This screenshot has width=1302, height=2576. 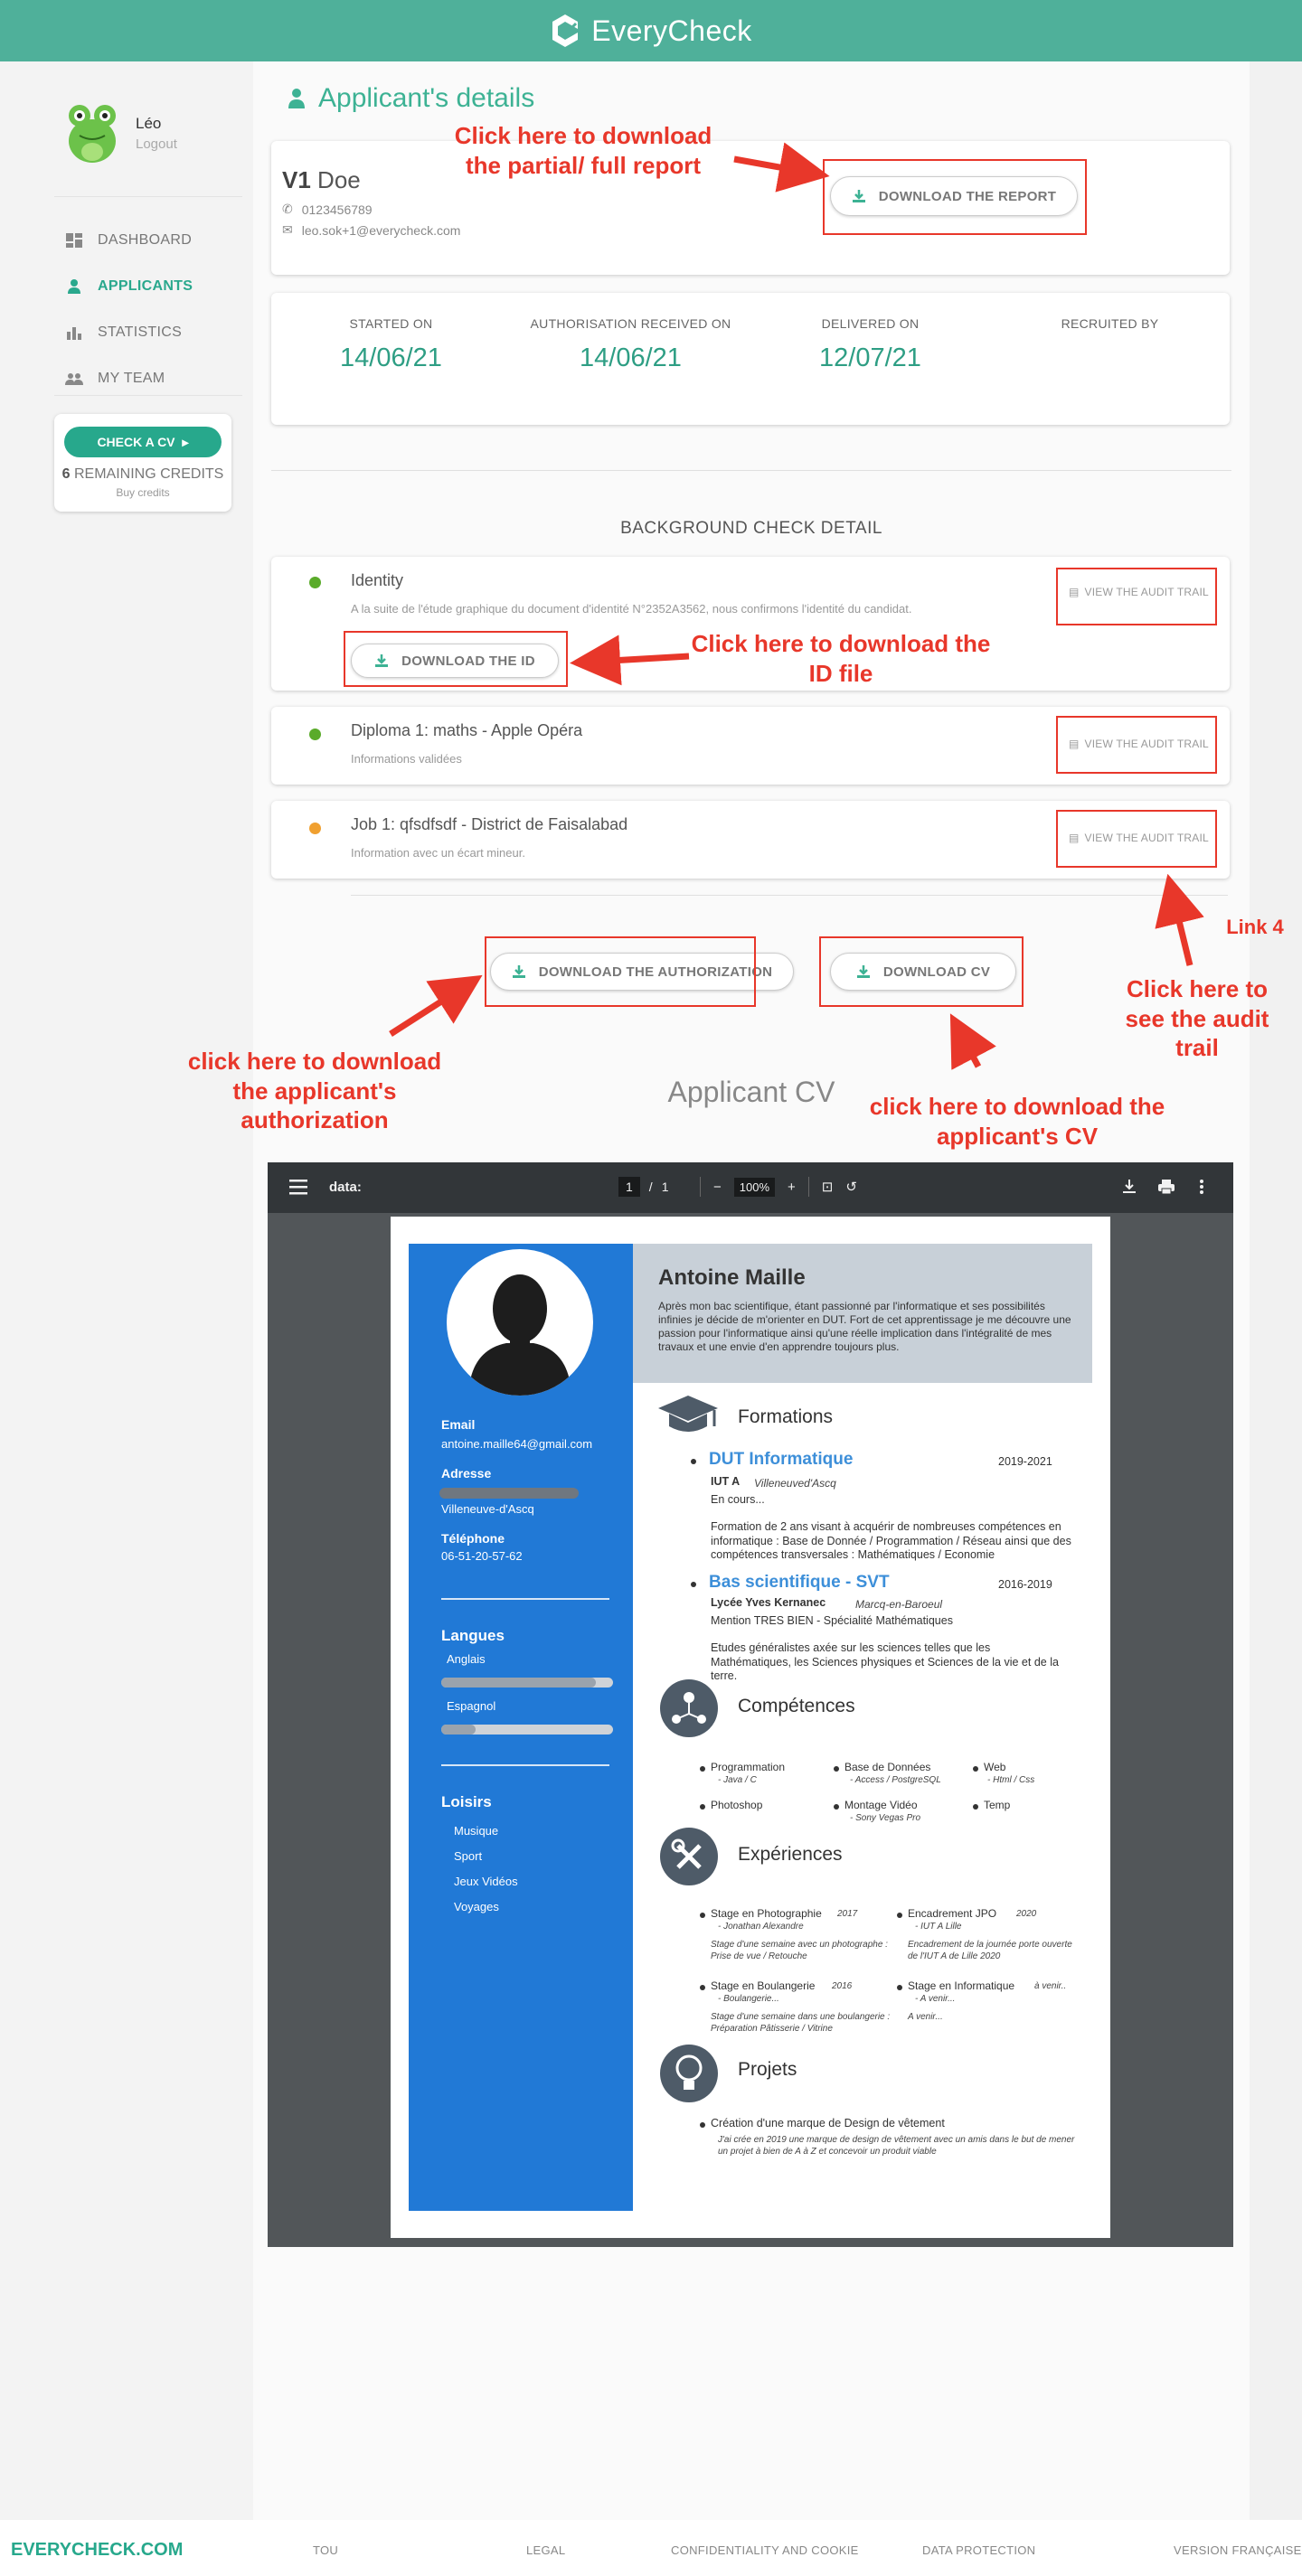 What do you see at coordinates (482, 1556) in the screenshot?
I see `cv-phone: 06-51-20-57-62` at bounding box center [482, 1556].